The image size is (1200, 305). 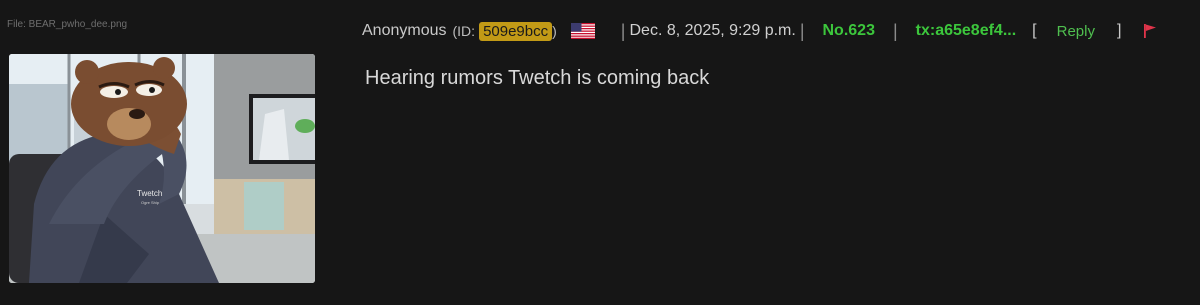 What do you see at coordinates (464, 30) in the screenshot?
I see `poster-id-prefix: (ID:` at bounding box center [464, 30].